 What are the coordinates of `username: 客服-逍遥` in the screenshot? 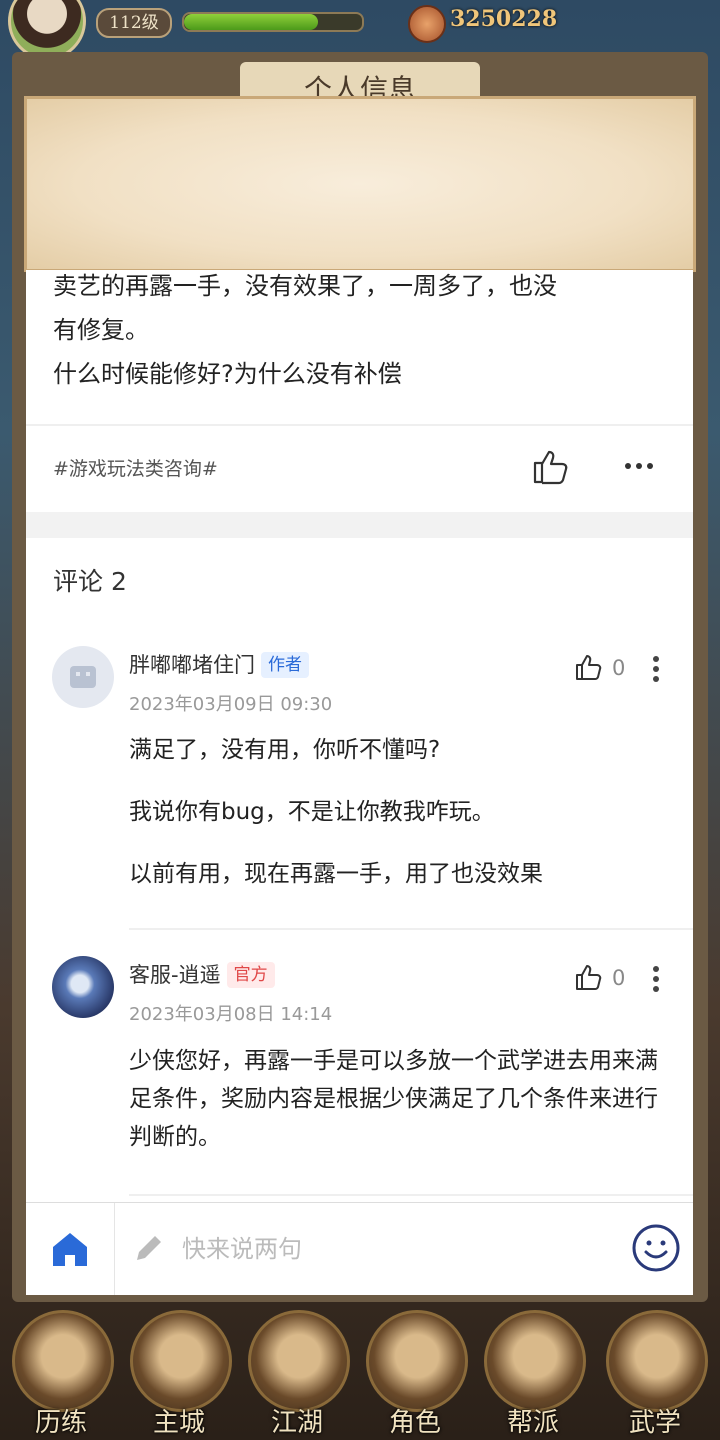 It's located at (175, 975).